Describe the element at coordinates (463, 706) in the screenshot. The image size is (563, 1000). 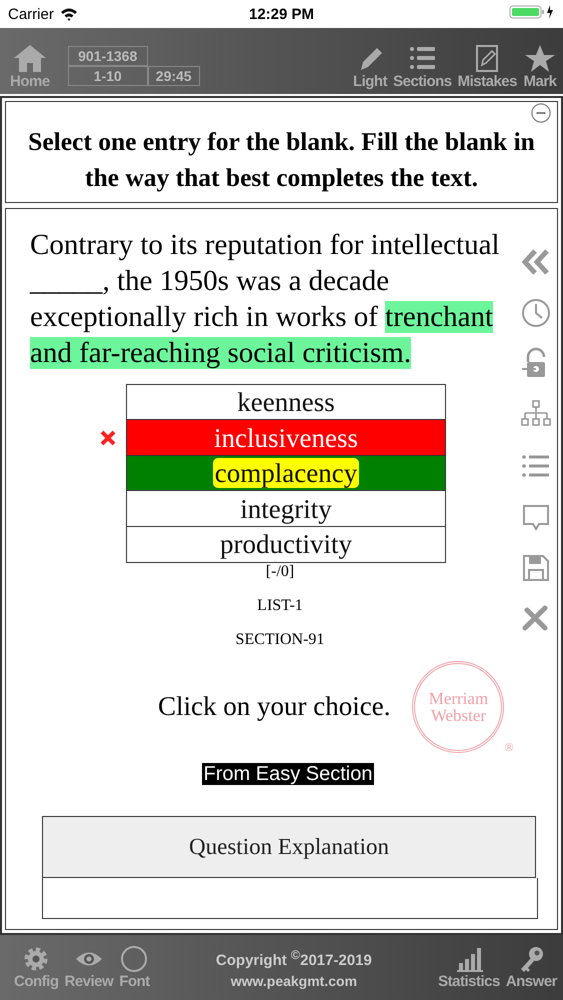
I see `dictionary-stamp: Merriam Webster ®` at that location.